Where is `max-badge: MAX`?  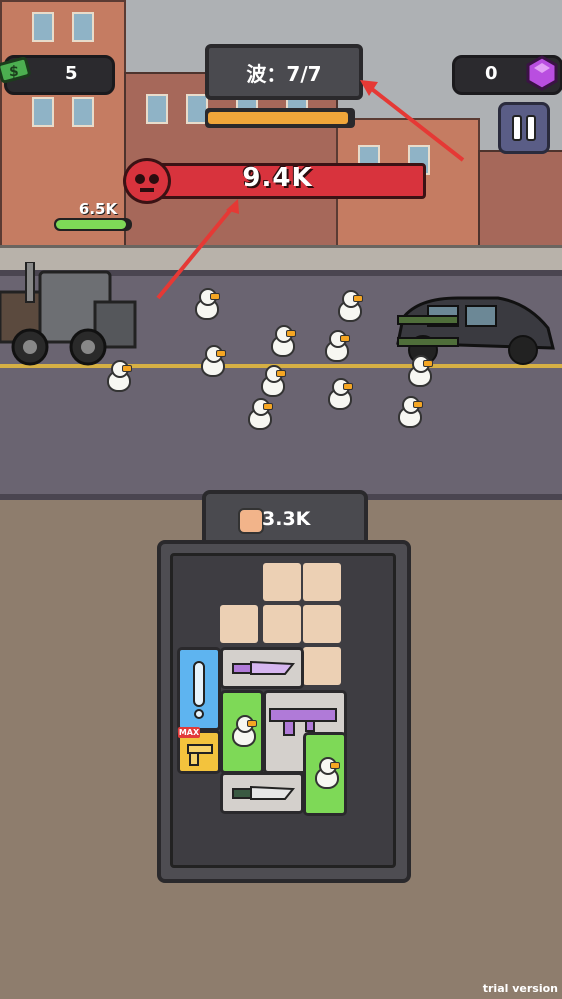 max-badge: MAX is located at coordinates (189, 732).